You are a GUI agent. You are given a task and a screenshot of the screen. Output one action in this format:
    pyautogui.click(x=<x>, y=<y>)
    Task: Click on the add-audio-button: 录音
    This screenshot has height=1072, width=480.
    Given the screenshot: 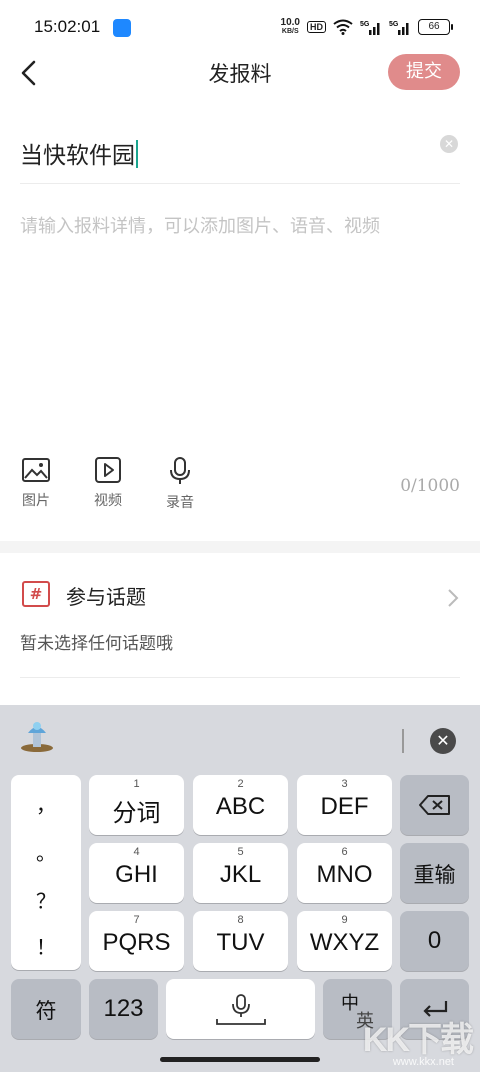 What is the action you would take?
    pyautogui.click(x=180, y=484)
    